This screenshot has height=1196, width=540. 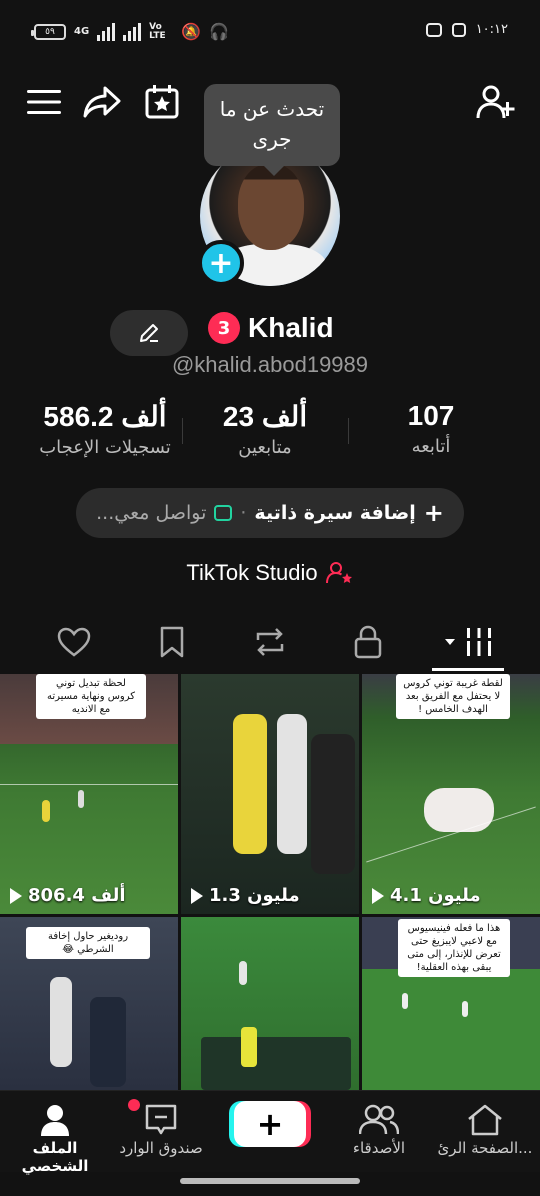 I want to click on view-count: 1.3 مليون, so click(x=245, y=895).